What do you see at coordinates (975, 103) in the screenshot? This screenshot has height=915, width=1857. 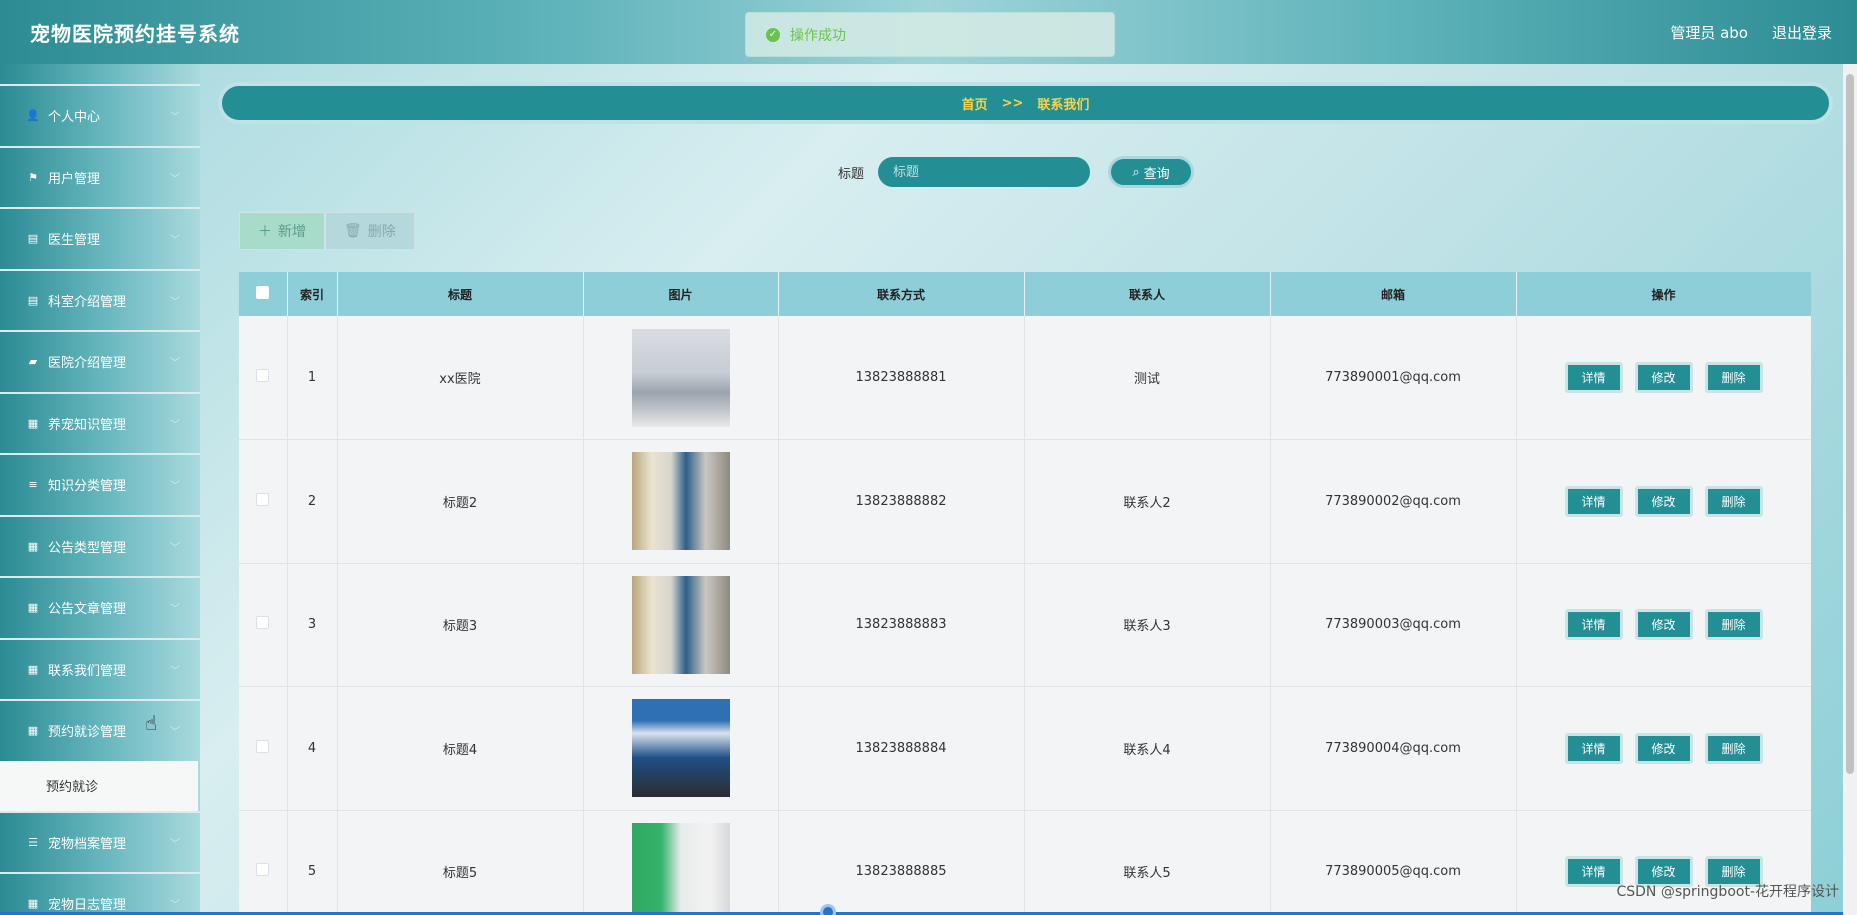 I see `breadcrumb-home: 首页` at bounding box center [975, 103].